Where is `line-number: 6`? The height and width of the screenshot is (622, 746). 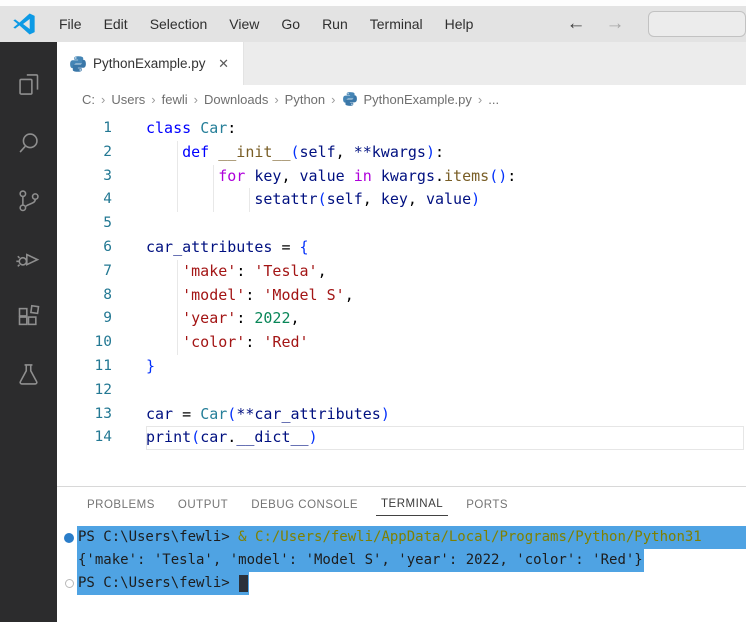 line-number: 6 is located at coordinates (84, 248).